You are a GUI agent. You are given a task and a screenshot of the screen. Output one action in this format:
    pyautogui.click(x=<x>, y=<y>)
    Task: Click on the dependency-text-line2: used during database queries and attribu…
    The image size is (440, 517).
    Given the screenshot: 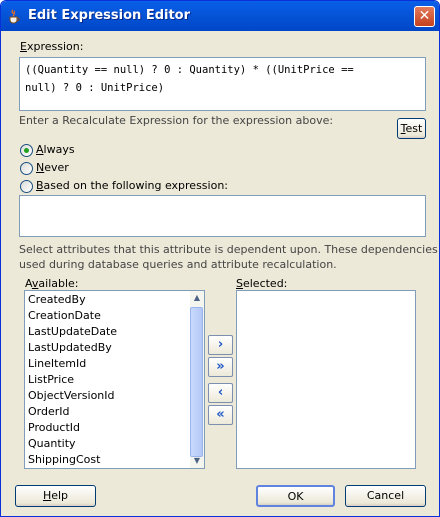 What is the action you would take?
    pyautogui.click(x=178, y=264)
    